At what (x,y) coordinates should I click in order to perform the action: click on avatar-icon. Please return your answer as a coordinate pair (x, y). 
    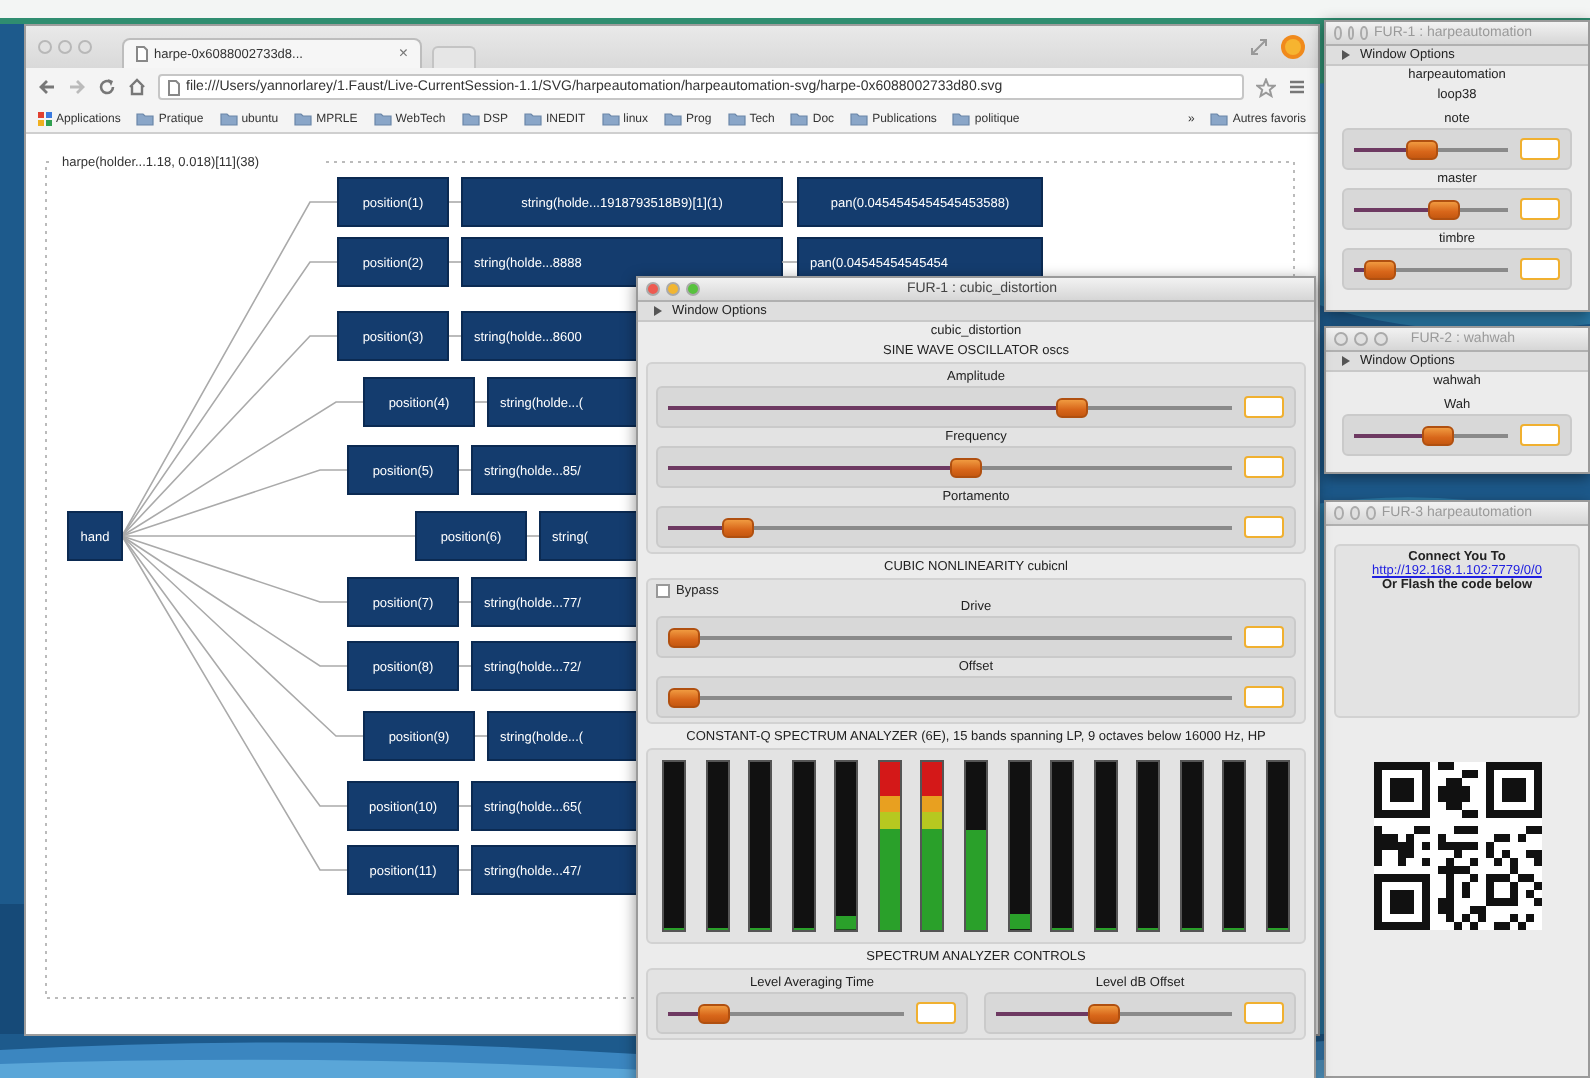
    Looking at the image, I should click on (1293, 47).